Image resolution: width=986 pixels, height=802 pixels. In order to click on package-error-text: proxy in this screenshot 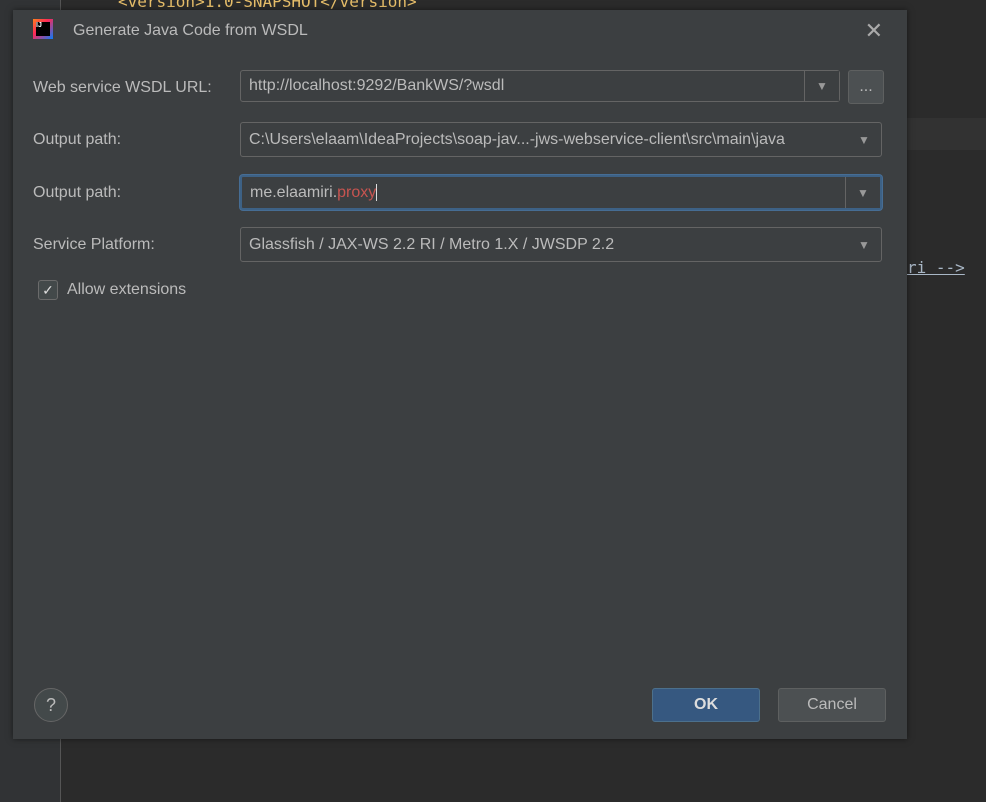, I will do `click(357, 192)`.